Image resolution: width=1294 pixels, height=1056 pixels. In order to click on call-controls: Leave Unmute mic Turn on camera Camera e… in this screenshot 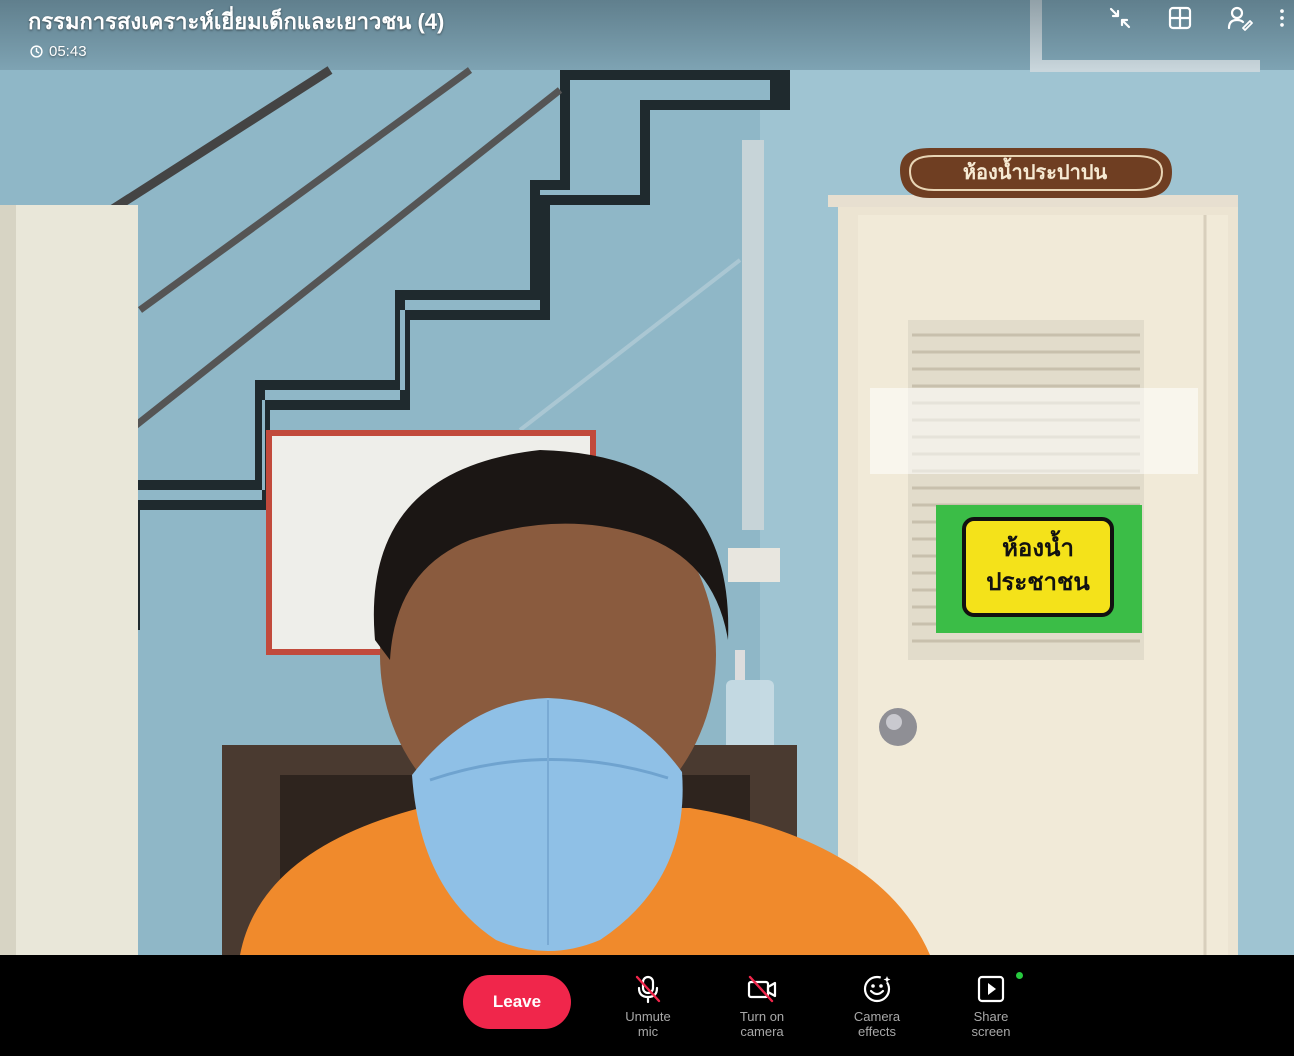, I will do `click(647, 1005)`.